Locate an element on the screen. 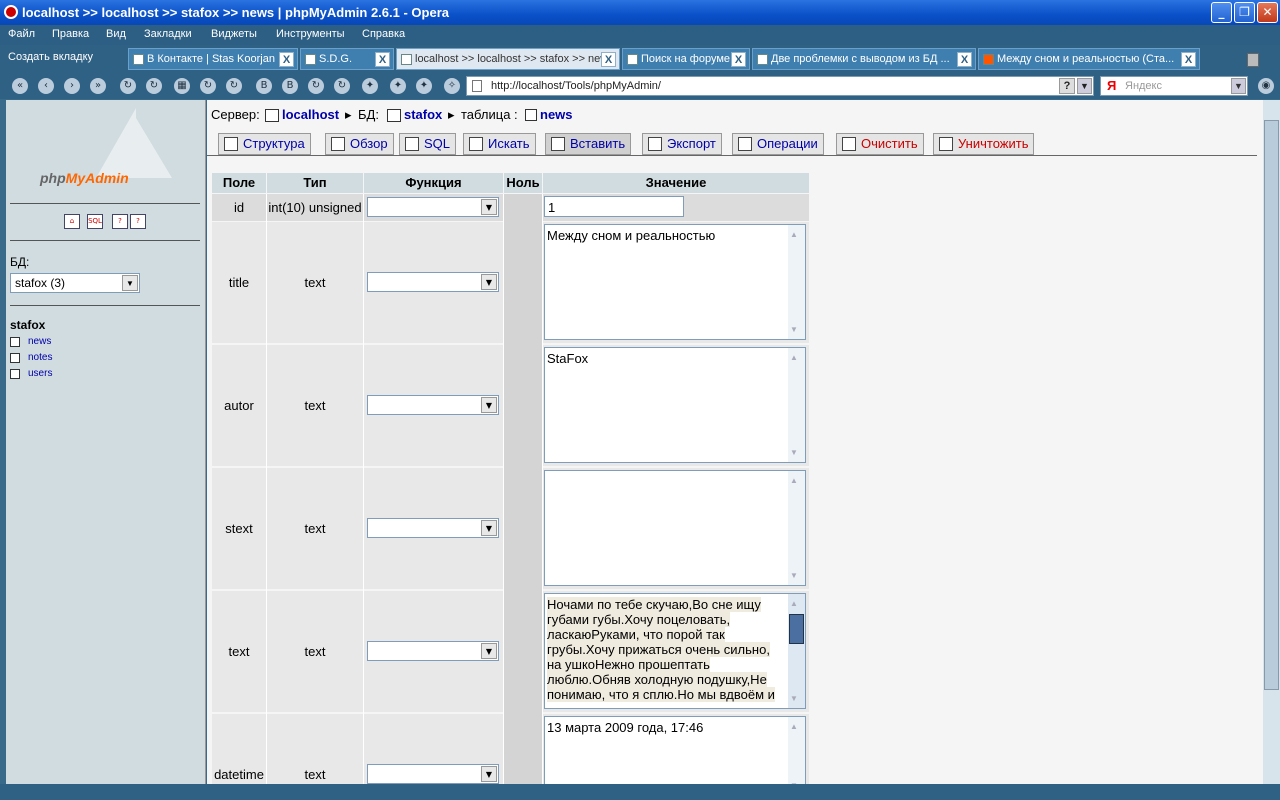  value-textarea-autor: StaFox is located at coordinates (675, 405).